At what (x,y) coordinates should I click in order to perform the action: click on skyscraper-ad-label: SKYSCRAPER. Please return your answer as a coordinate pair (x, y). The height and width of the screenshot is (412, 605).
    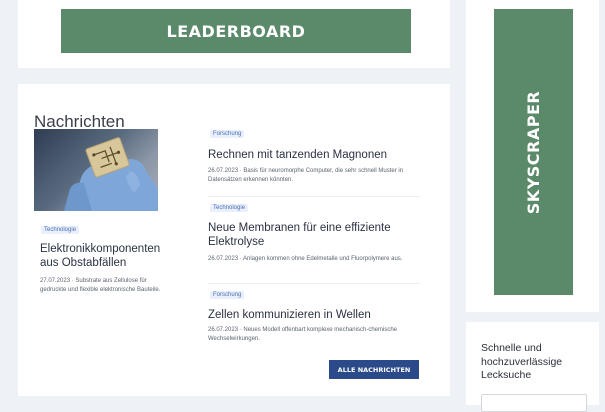
    Looking at the image, I should click on (534, 152).